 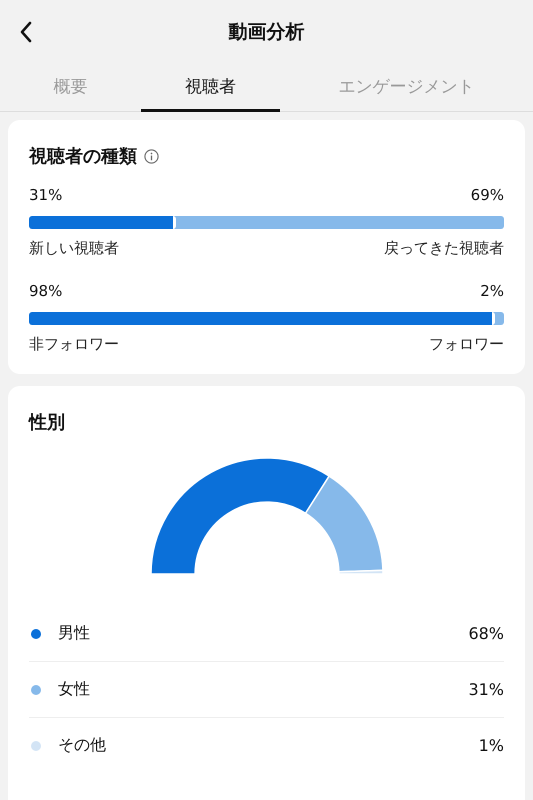 I want to click on legend-label: 女性, so click(x=74, y=689).